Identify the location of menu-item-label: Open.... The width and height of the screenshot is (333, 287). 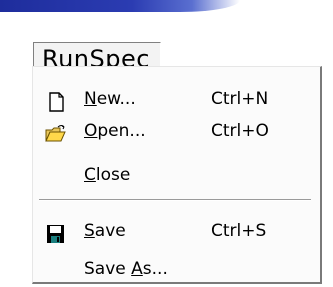
(115, 131).